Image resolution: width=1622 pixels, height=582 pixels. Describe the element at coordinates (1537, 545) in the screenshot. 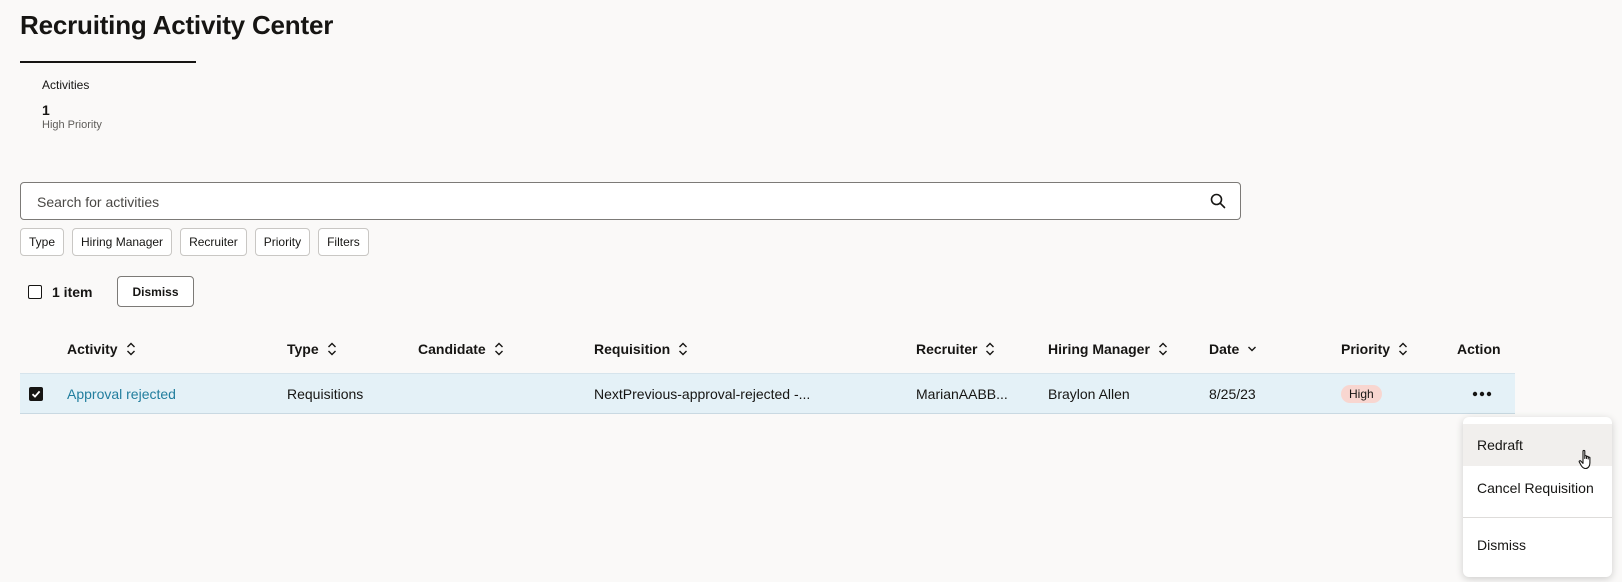

I see `menu-item-dismiss: Dismiss` at that location.